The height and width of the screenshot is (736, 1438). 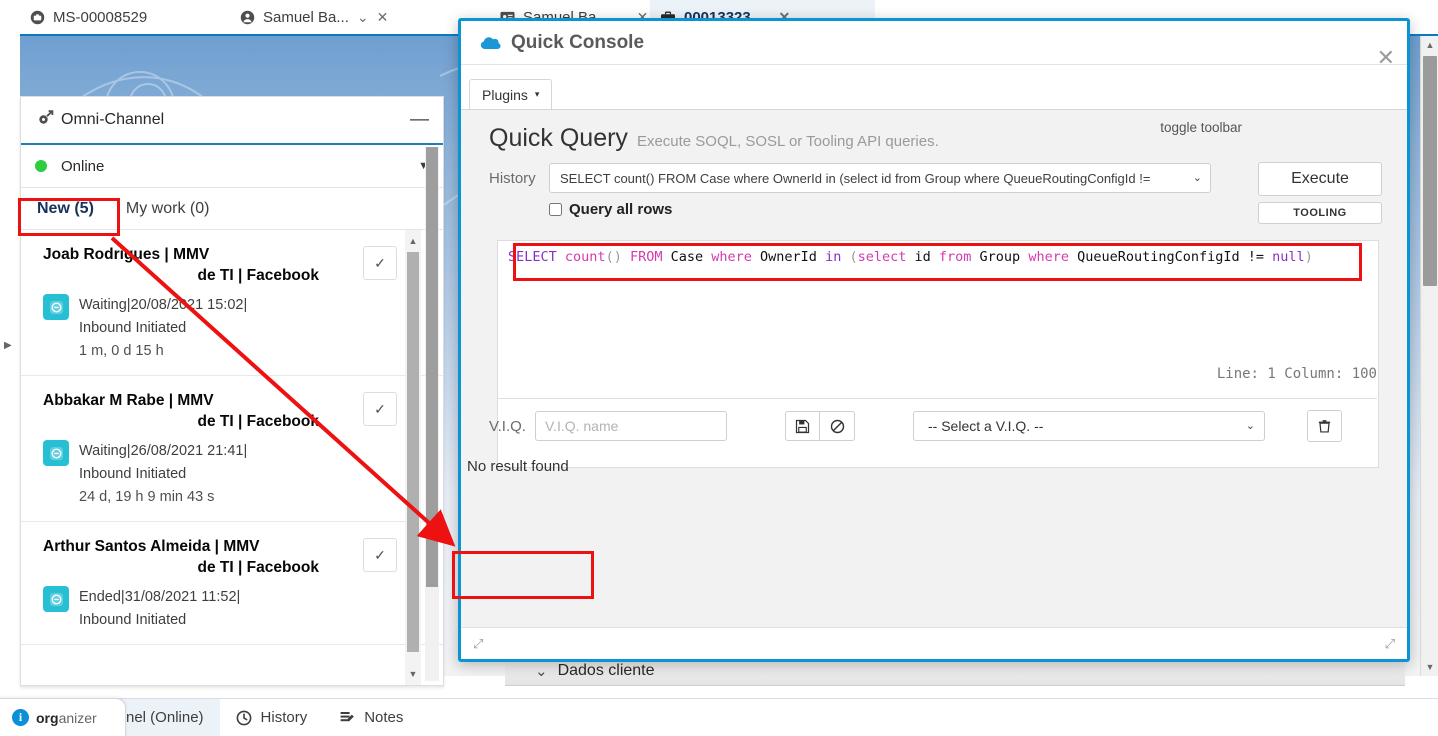 What do you see at coordinates (532, 257) in the screenshot?
I see `token: SELECT` at bounding box center [532, 257].